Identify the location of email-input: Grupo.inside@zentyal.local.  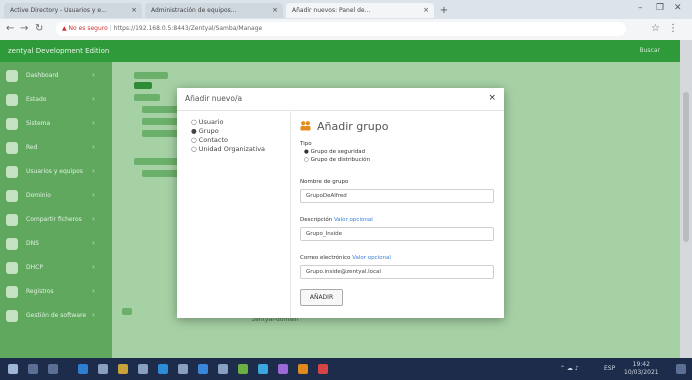
(397, 272).